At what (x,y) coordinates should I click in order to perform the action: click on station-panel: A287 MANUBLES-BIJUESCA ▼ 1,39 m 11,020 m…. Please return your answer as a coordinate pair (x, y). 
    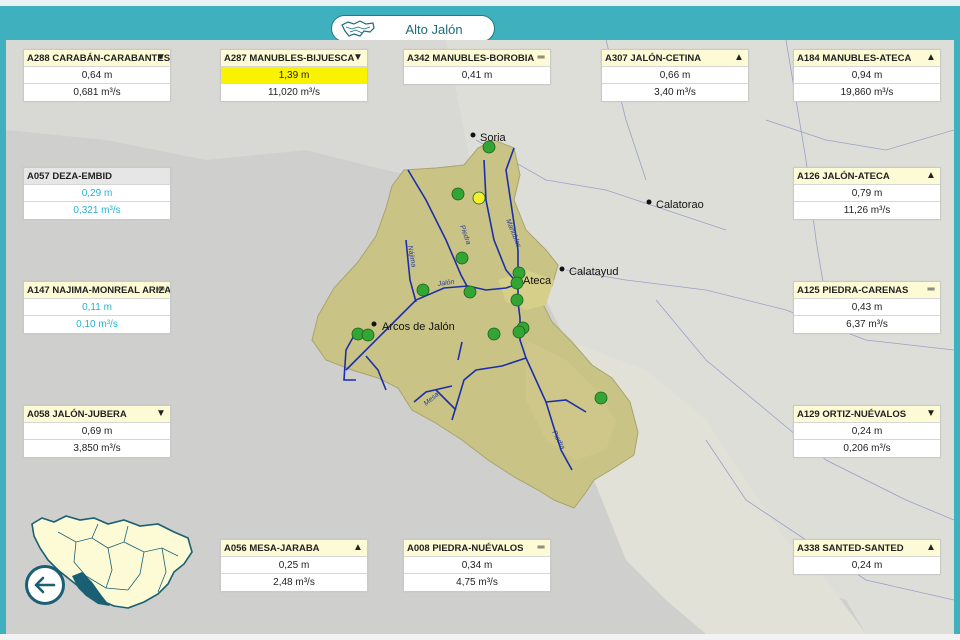
    Looking at the image, I should click on (294, 75).